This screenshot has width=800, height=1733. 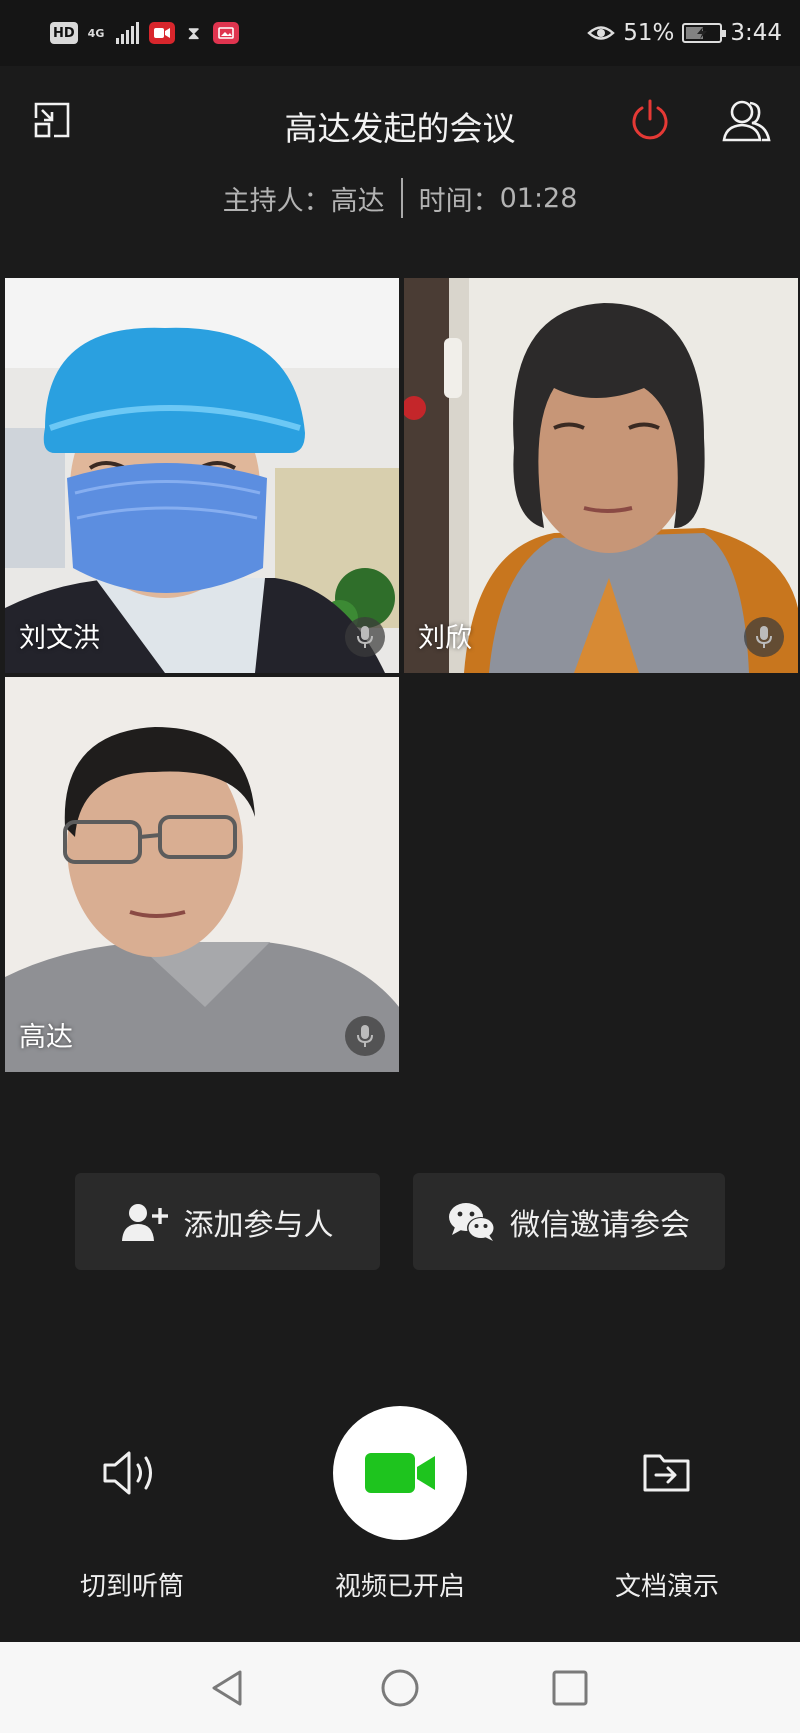 What do you see at coordinates (46, 1037) in the screenshot?
I see `participant-name: 高达` at bounding box center [46, 1037].